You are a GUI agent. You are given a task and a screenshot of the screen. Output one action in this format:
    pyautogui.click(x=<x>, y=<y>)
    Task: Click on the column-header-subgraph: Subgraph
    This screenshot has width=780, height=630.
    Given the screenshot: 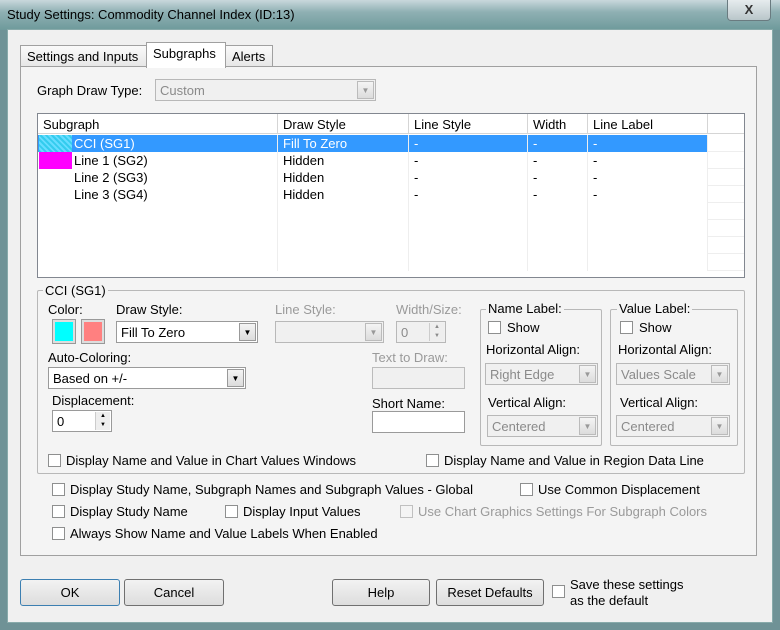 What is the action you would take?
    pyautogui.click(x=158, y=124)
    